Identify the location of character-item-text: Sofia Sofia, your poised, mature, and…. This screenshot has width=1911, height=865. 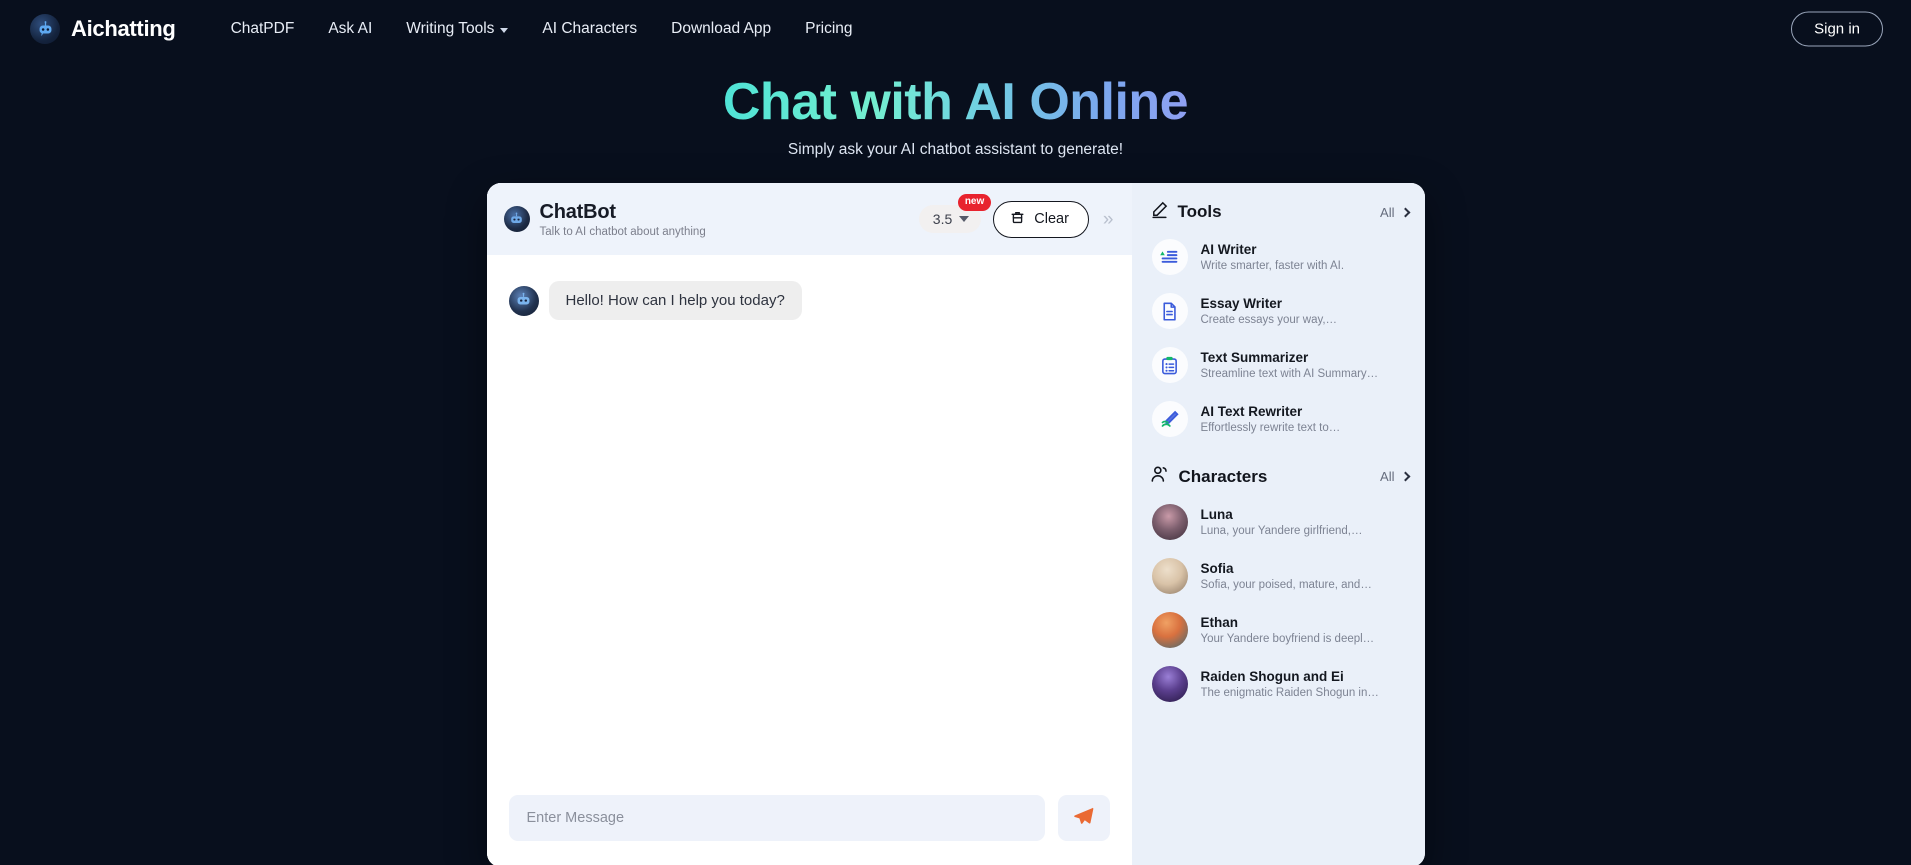
(1286, 576).